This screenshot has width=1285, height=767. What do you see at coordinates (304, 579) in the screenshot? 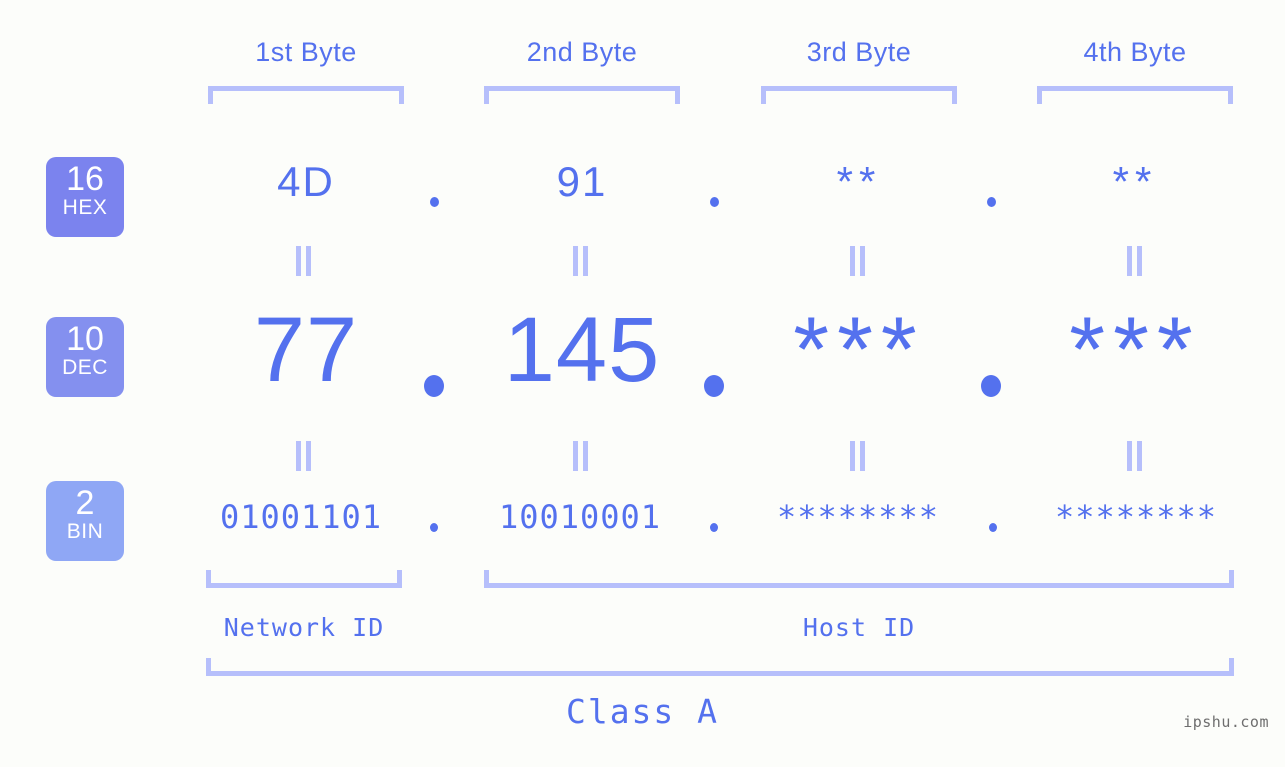
I see `network-id-bracket-top` at bounding box center [304, 579].